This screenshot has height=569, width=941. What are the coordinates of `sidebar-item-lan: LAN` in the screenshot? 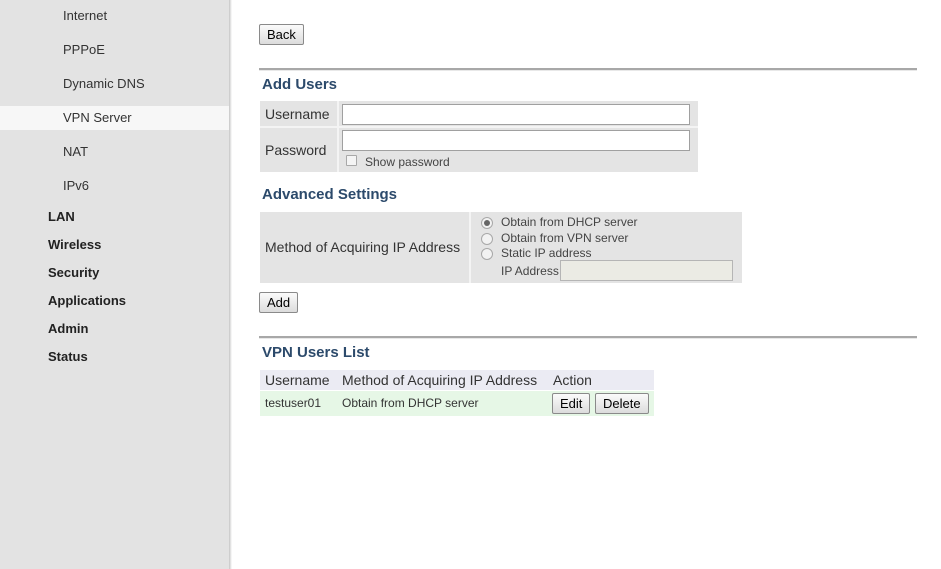 It's located at (61, 217).